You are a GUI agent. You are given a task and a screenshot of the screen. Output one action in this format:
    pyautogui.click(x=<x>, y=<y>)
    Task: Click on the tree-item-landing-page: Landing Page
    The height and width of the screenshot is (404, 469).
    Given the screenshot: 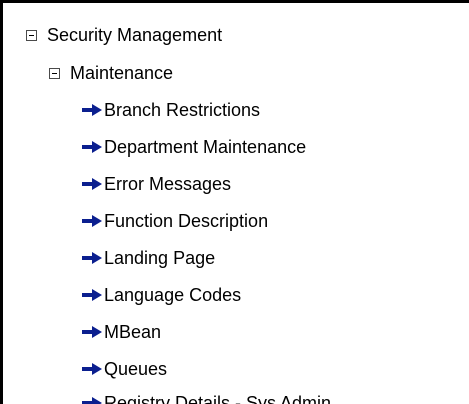 What is the action you would take?
    pyautogui.click(x=148, y=258)
    